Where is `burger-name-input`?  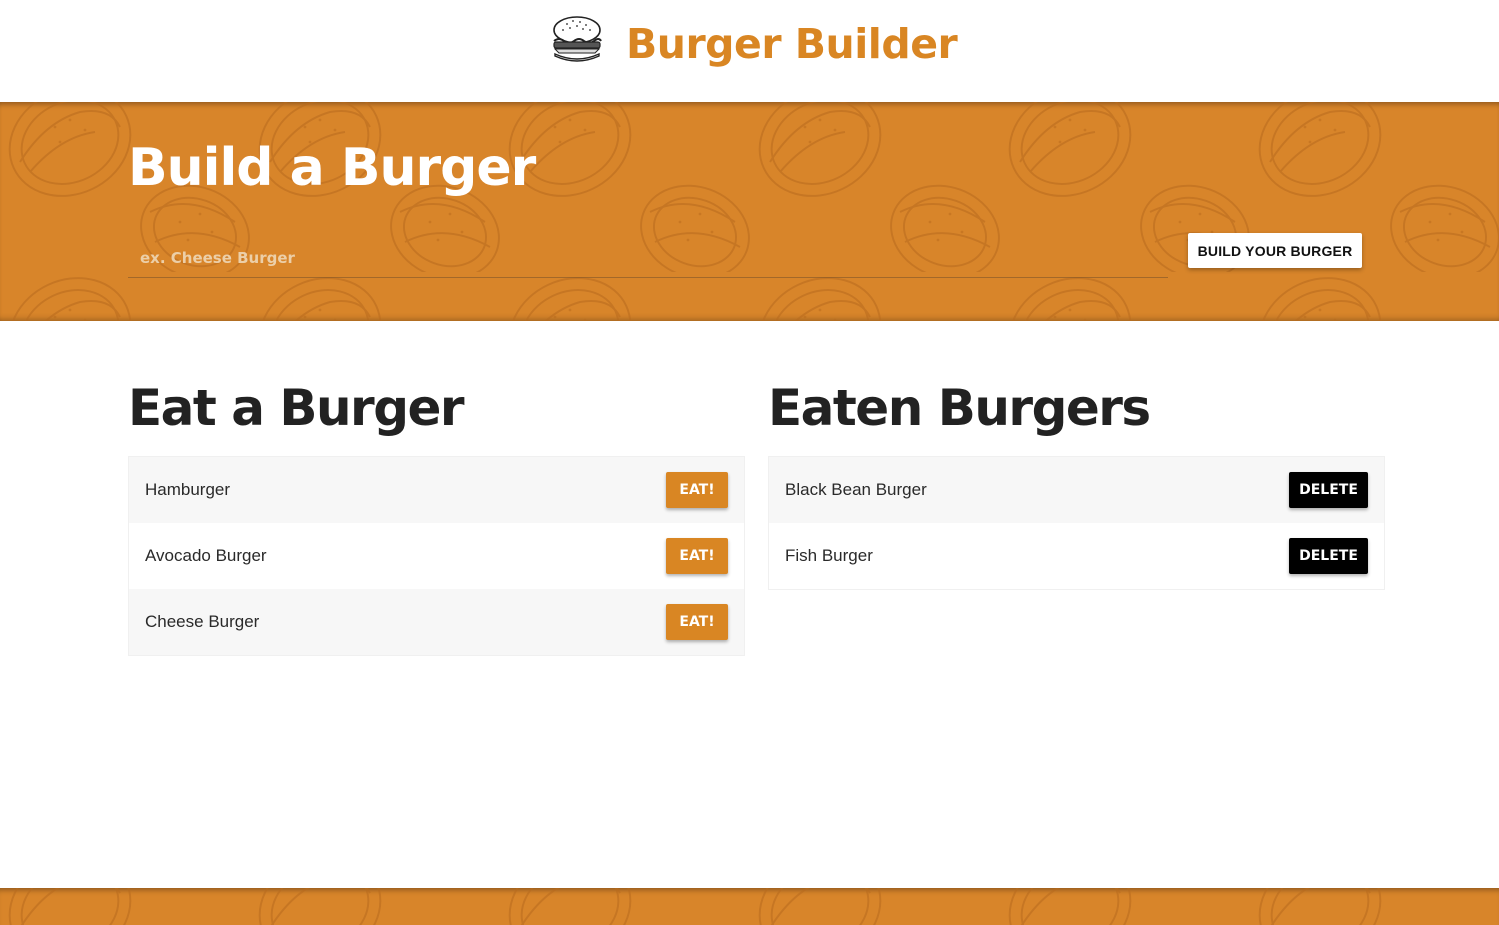
burger-name-input is located at coordinates (648, 258).